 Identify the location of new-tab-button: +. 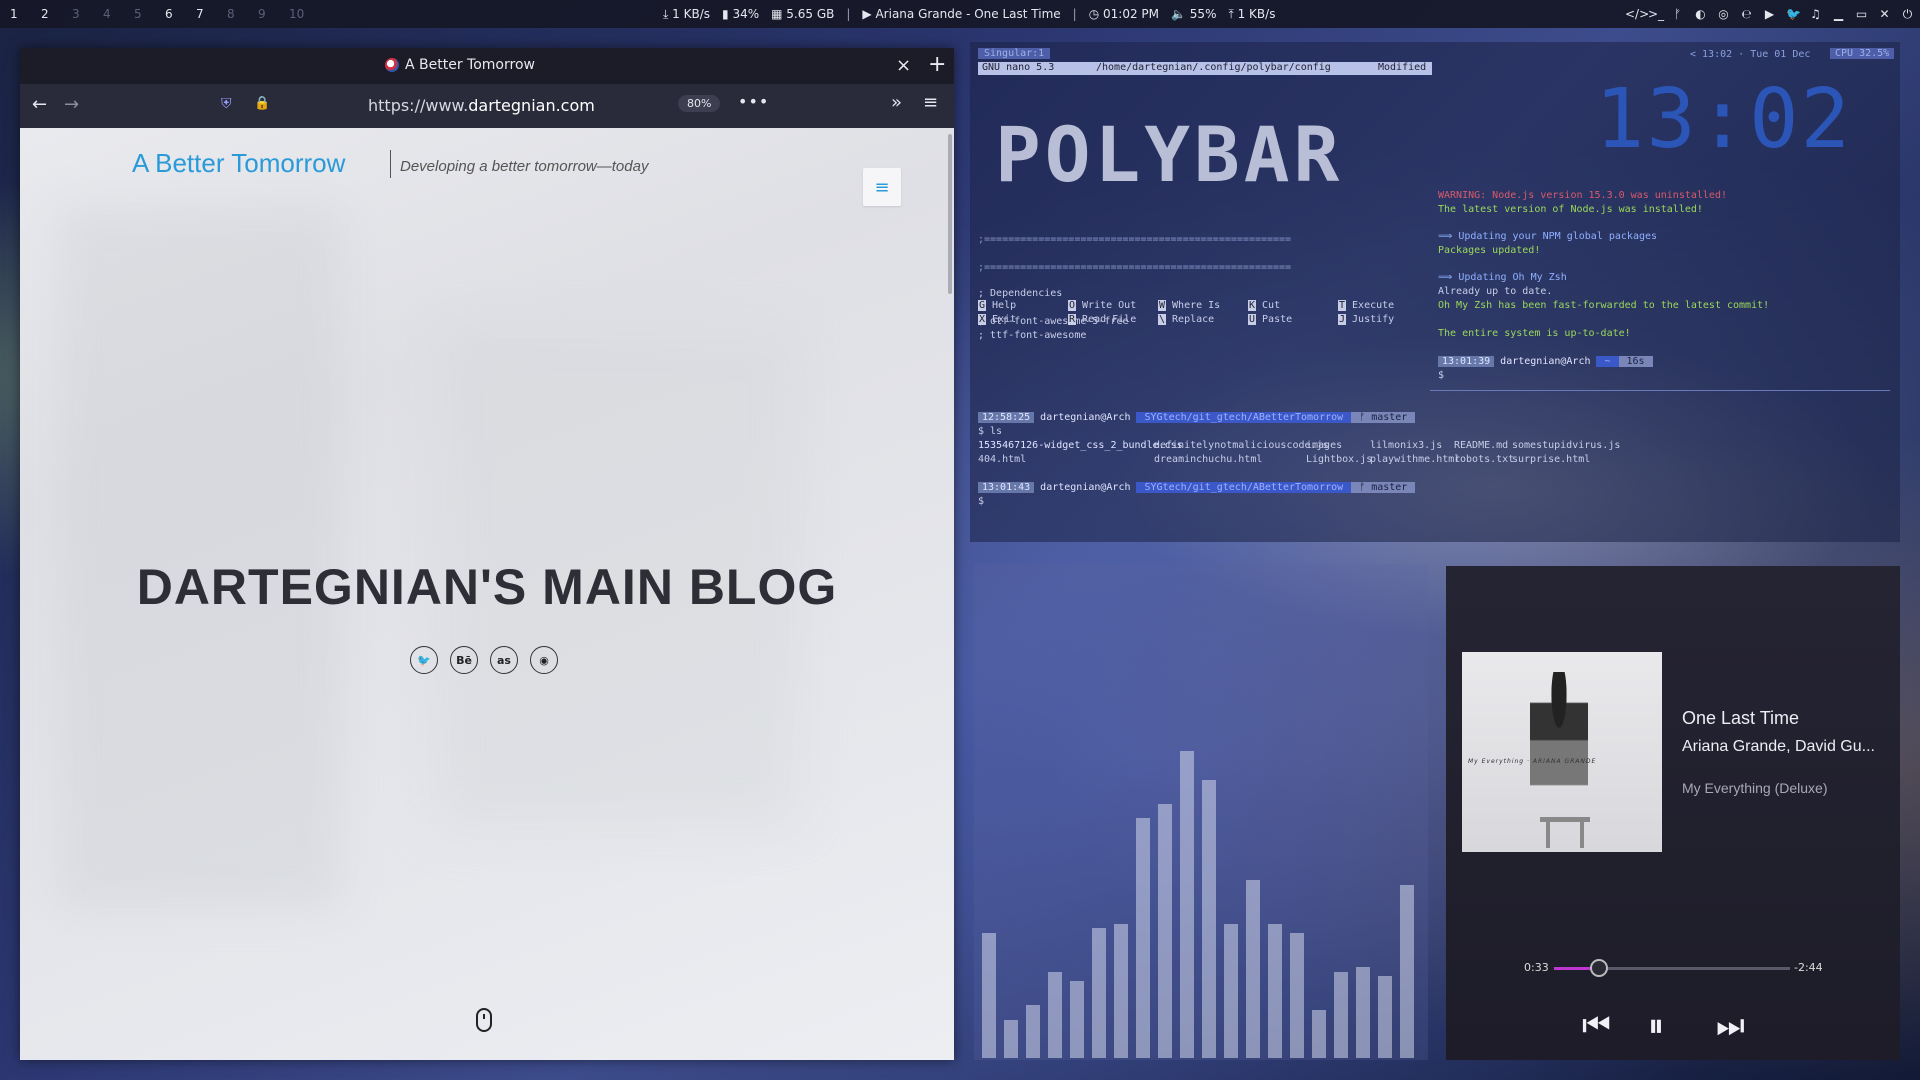
(937, 64).